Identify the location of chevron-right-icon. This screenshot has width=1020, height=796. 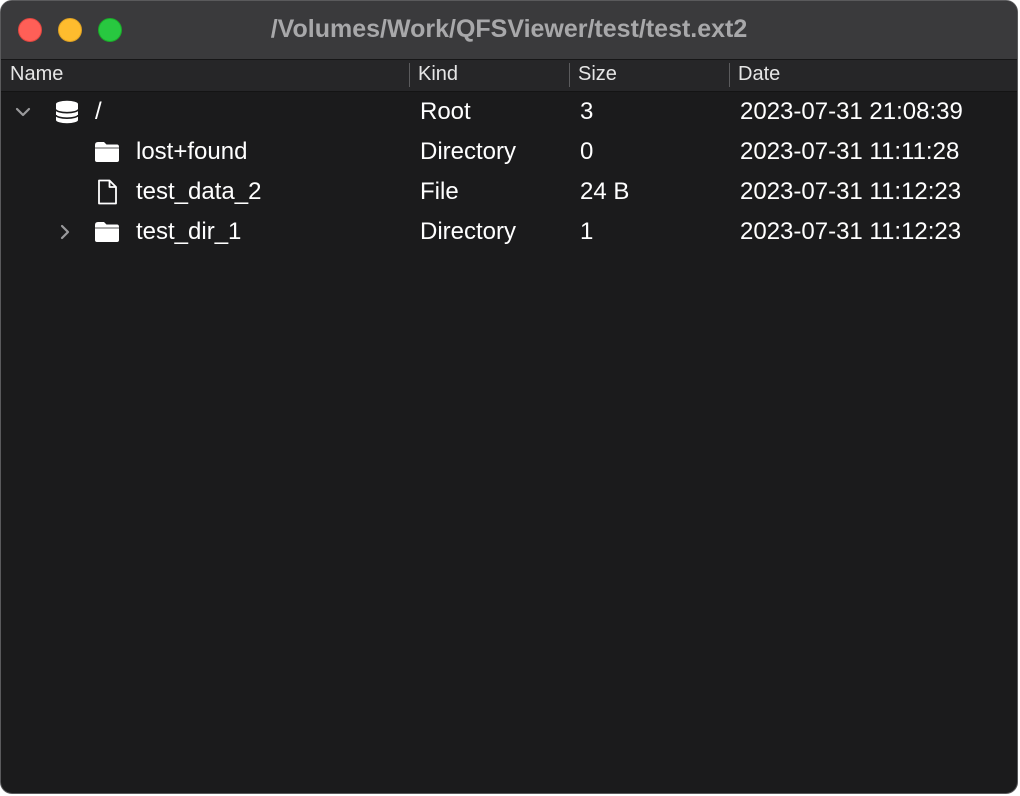
(65, 232).